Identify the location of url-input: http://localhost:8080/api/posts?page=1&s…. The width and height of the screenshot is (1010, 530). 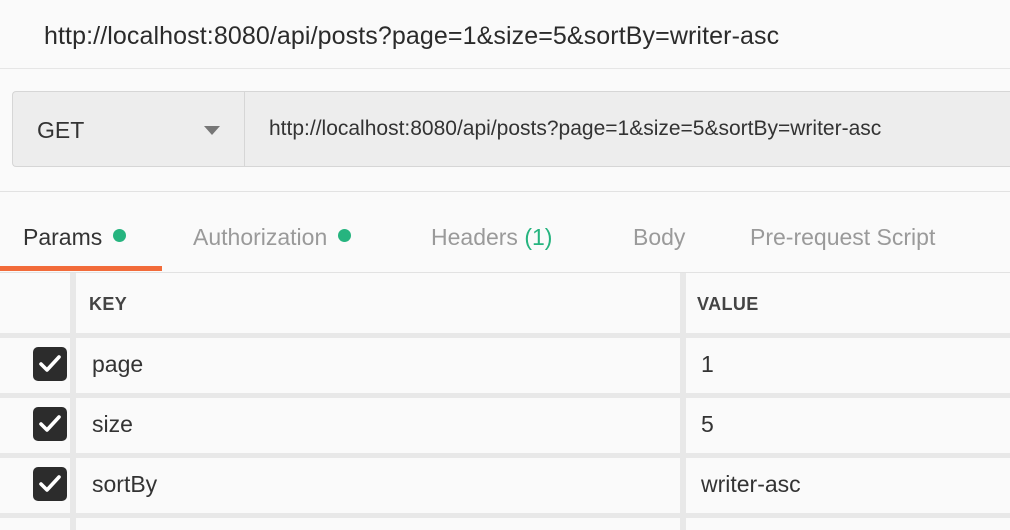
(627, 129).